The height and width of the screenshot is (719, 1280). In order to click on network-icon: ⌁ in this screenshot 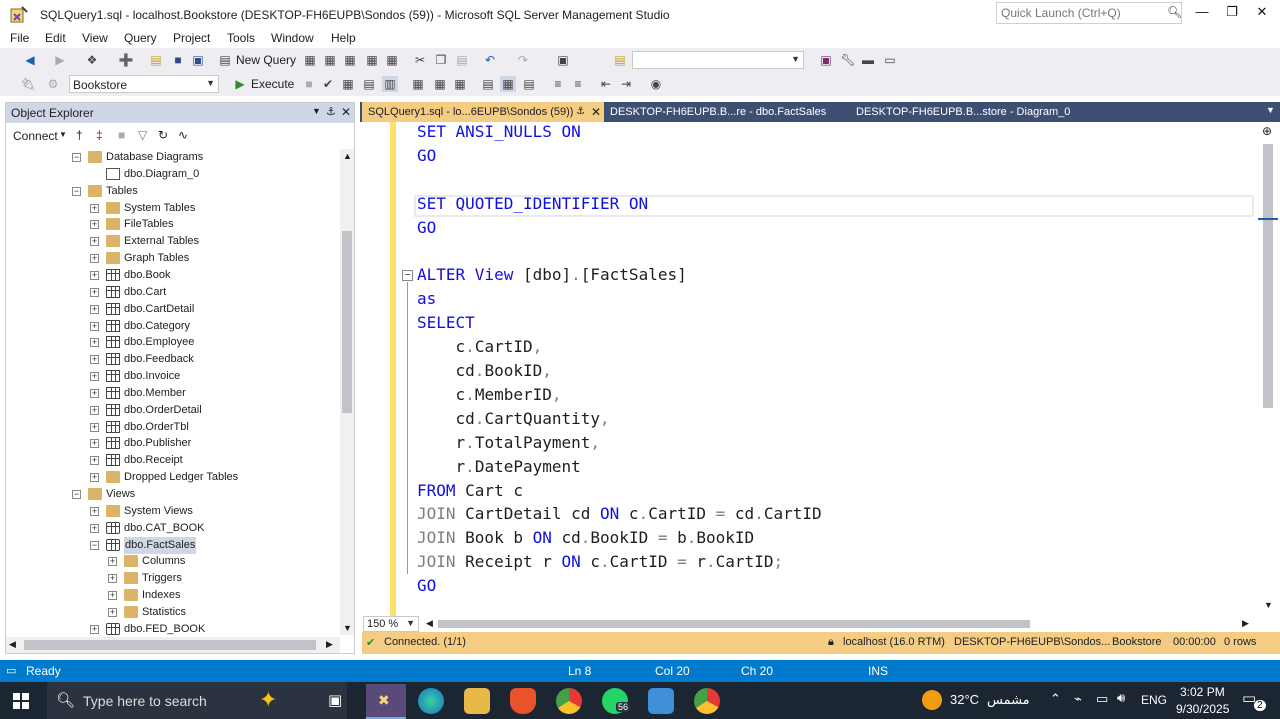, I will do `click(1078, 699)`.